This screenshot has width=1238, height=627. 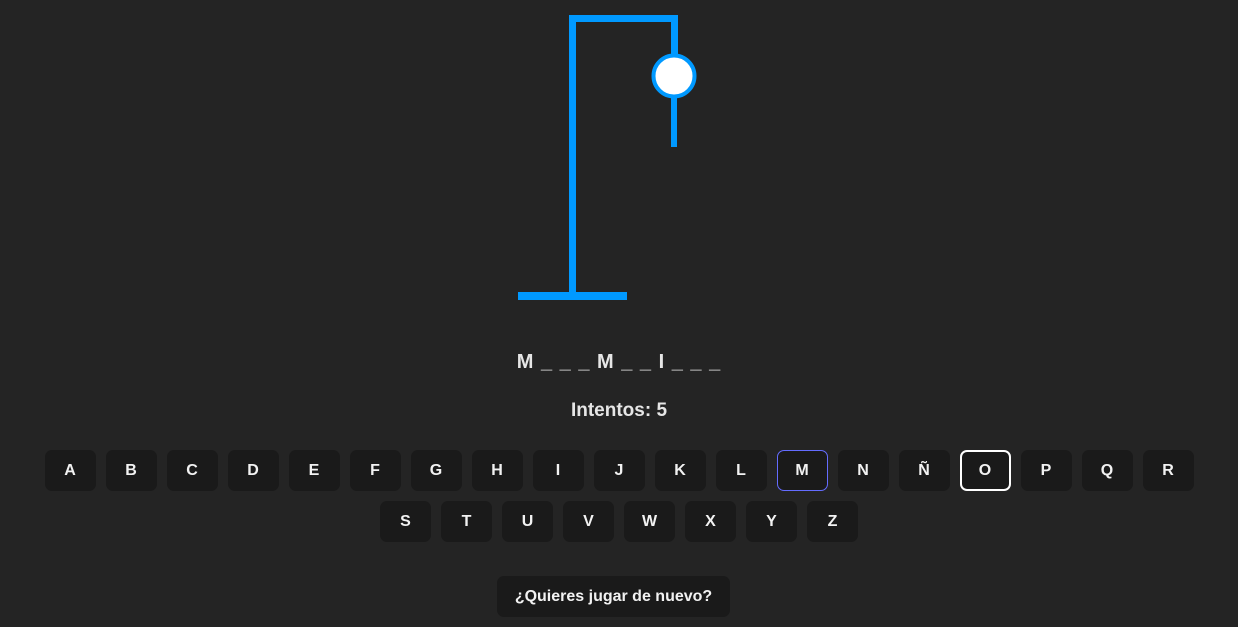 I want to click on key-m: M, so click(x=802, y=470).